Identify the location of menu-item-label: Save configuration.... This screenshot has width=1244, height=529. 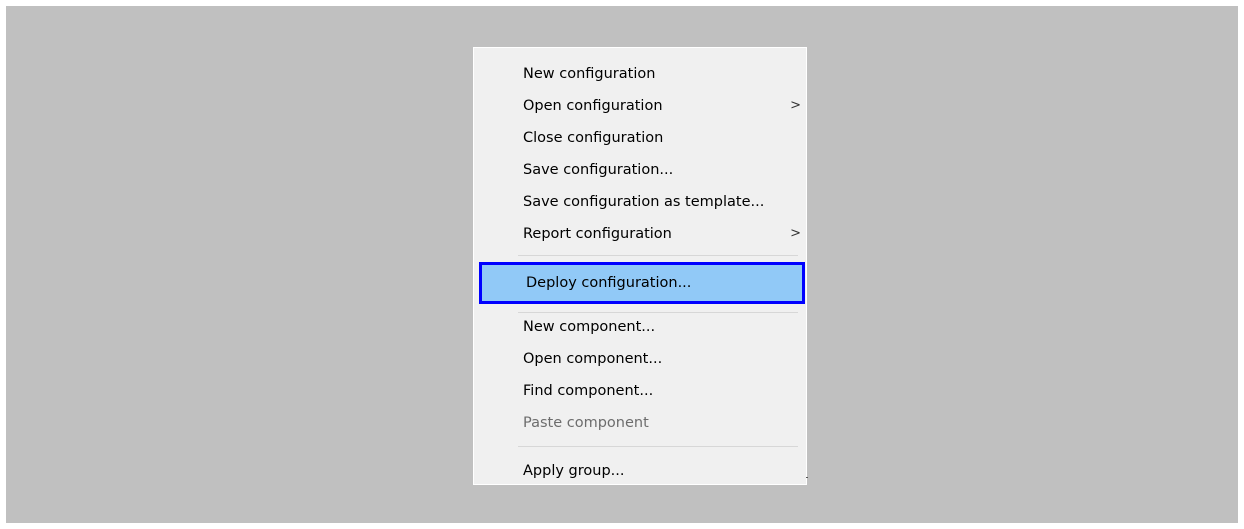
(598, 170).